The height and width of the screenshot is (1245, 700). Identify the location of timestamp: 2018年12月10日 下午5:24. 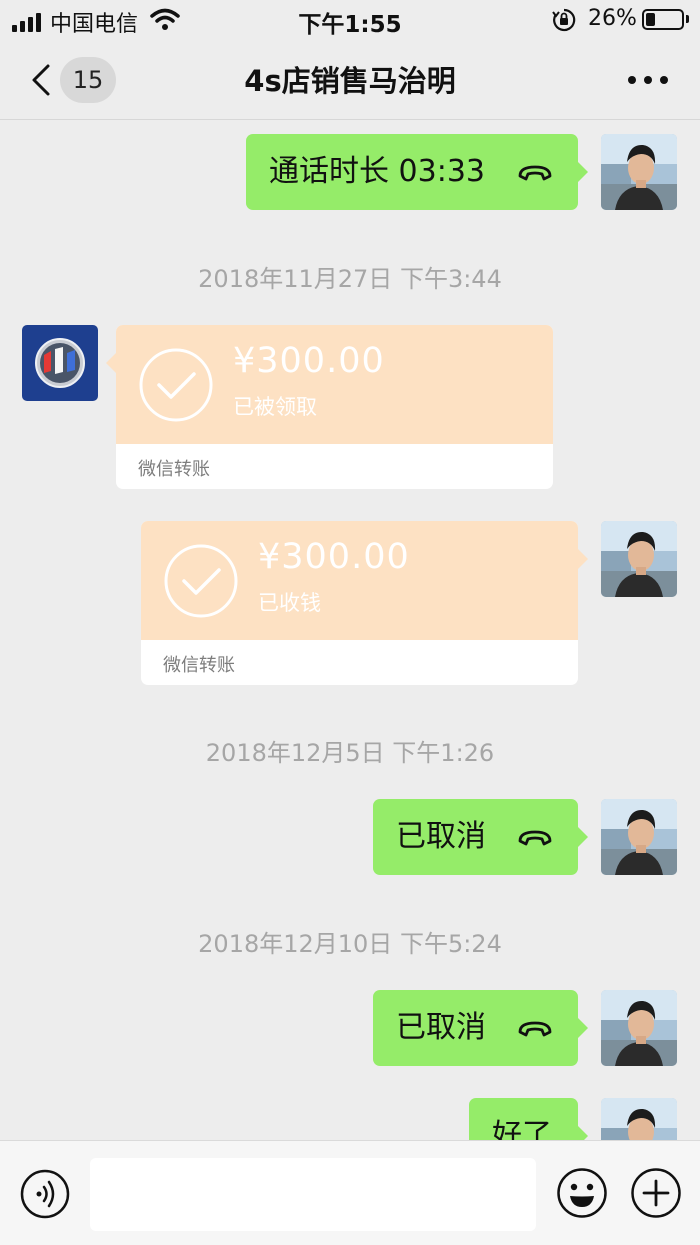
(350, 944).